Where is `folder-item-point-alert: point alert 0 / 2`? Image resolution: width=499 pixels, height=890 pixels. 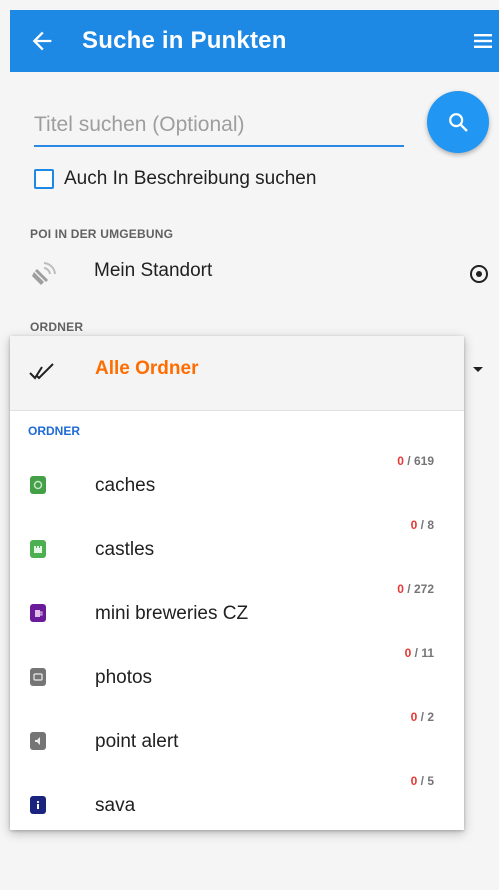
folder-item-point-alert: point alert 0 / 2 is located at coordinates (237, 734).